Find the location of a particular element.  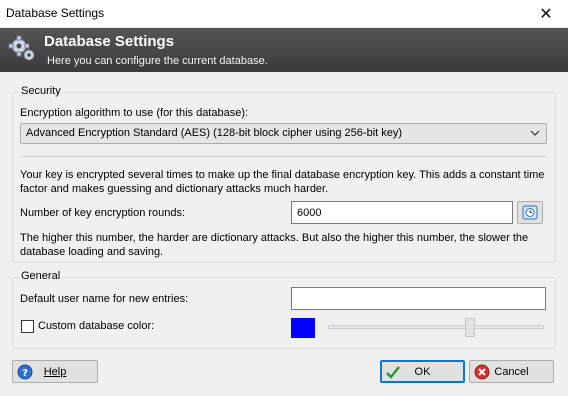

color-swatch is located at coordinates (303, 328).